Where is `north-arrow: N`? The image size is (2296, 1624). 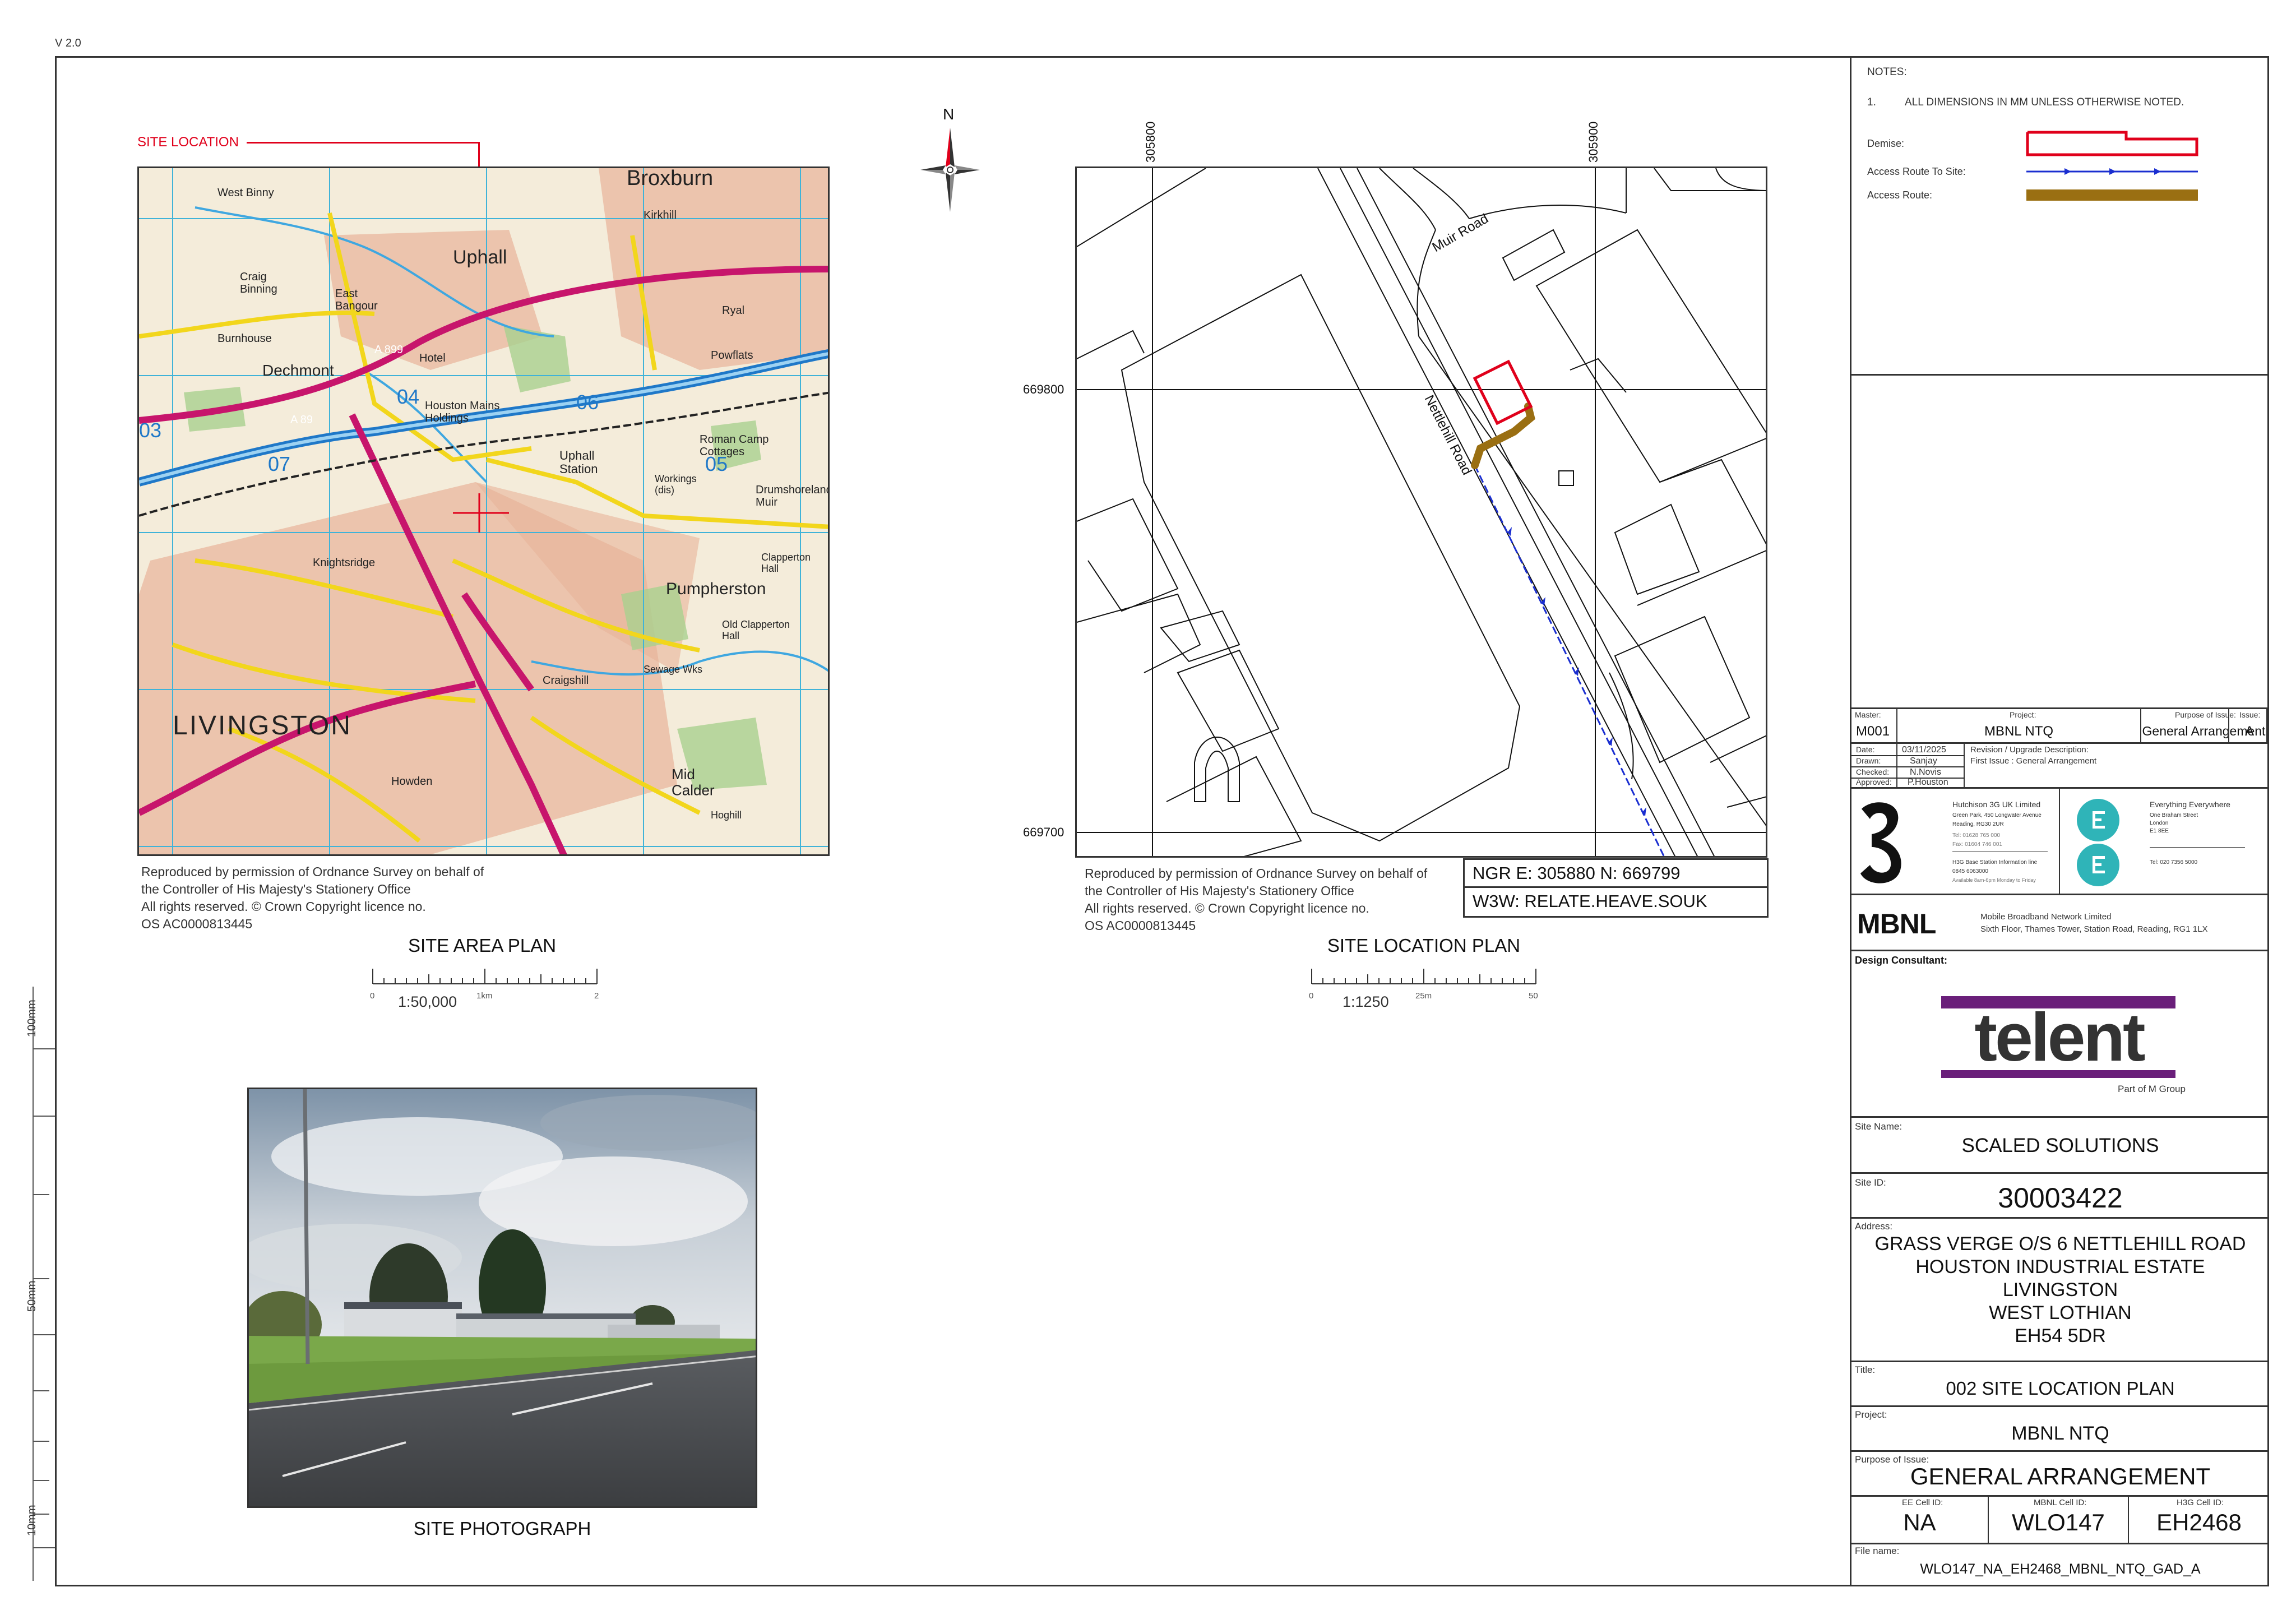
north-arrow: N is located at coordinates (950, 161).